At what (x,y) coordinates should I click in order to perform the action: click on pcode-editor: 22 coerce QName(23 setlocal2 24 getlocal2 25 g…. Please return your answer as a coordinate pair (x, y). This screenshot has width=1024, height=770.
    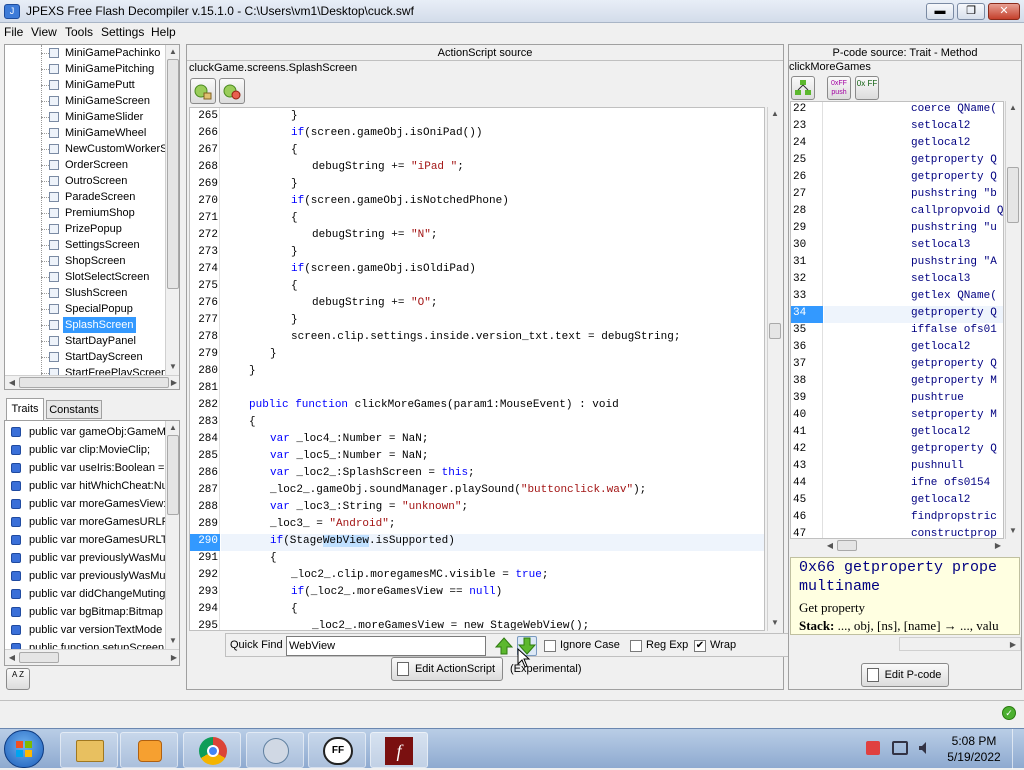
    Looking at the image, I should click on (897, 320).